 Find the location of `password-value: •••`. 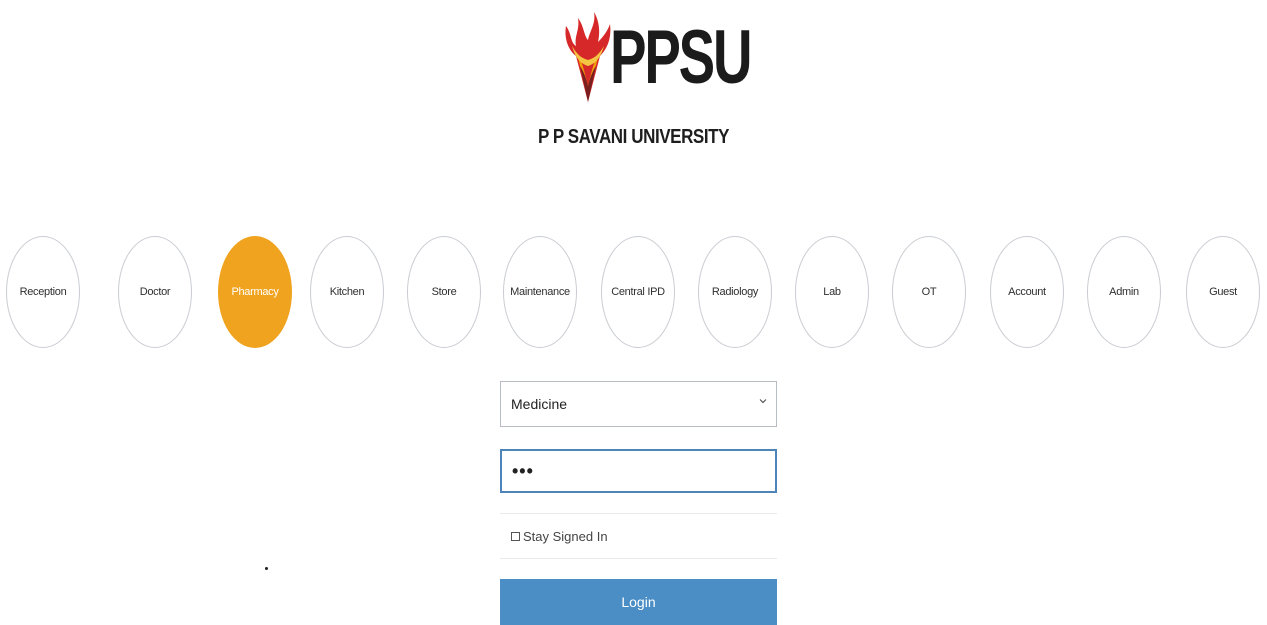

password-value: ••• is located at coordinates (523, 470).